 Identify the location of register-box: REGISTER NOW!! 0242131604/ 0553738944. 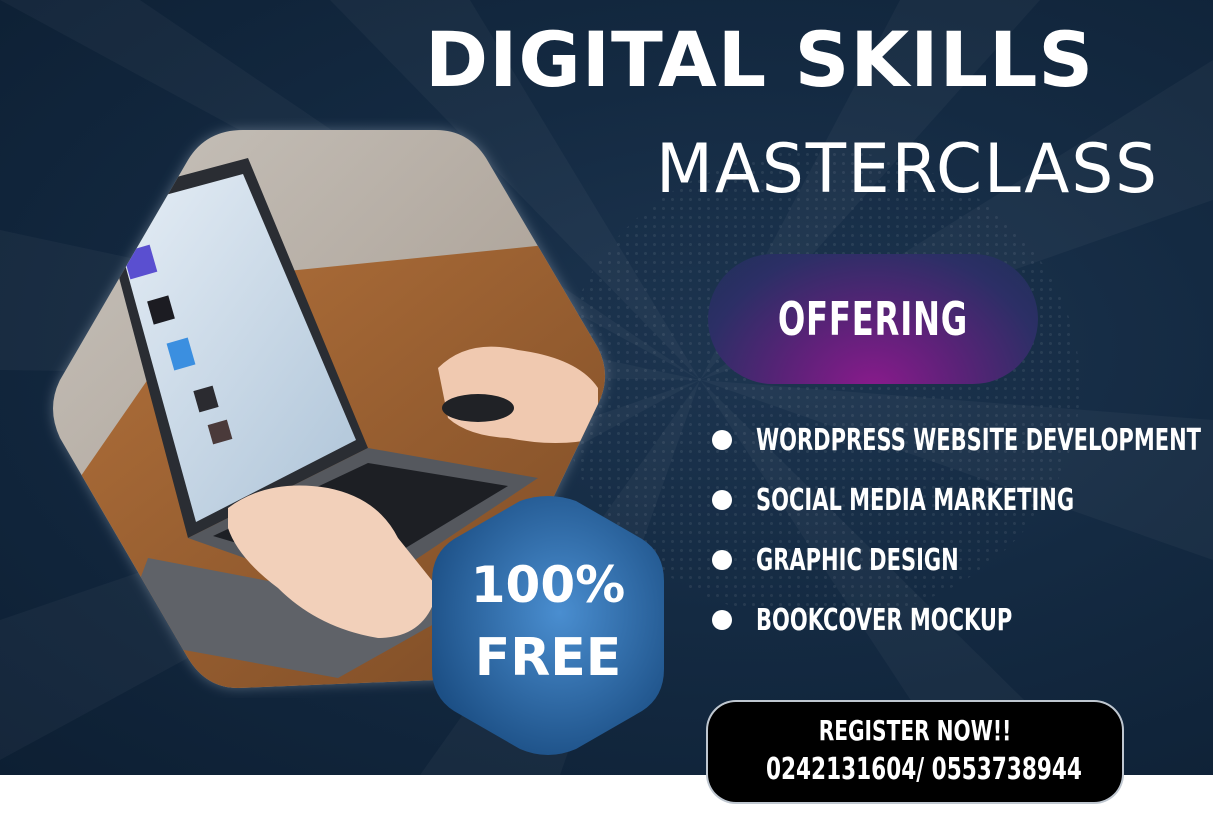
(915, 752).